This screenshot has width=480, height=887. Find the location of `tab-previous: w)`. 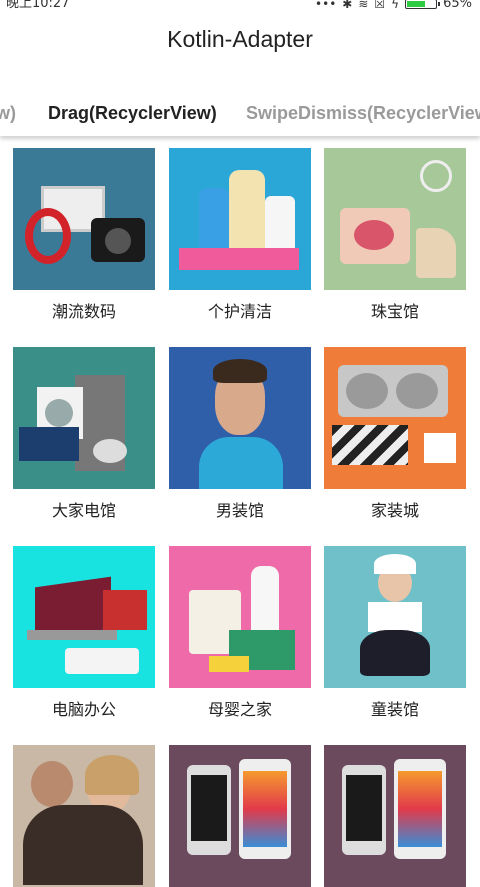

tab-previous: w) is located at coordinates (8, 113).